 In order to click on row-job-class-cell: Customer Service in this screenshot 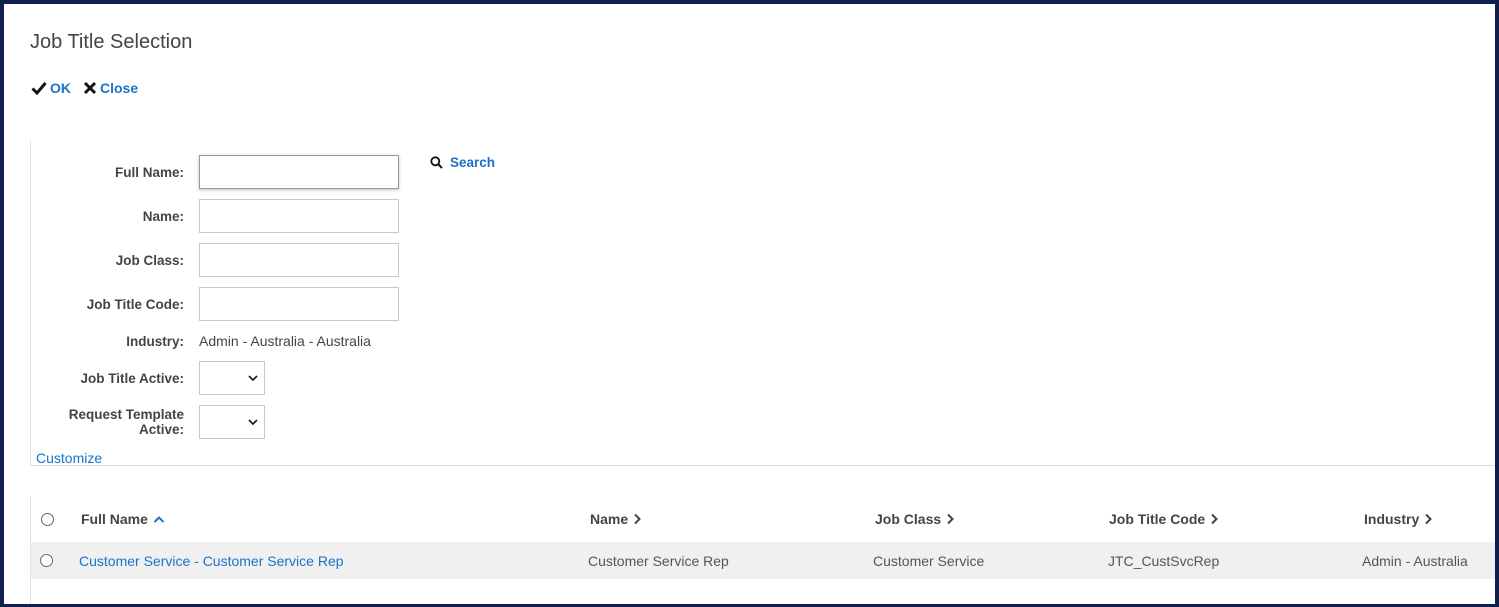, I will do `click(929, 560)`.